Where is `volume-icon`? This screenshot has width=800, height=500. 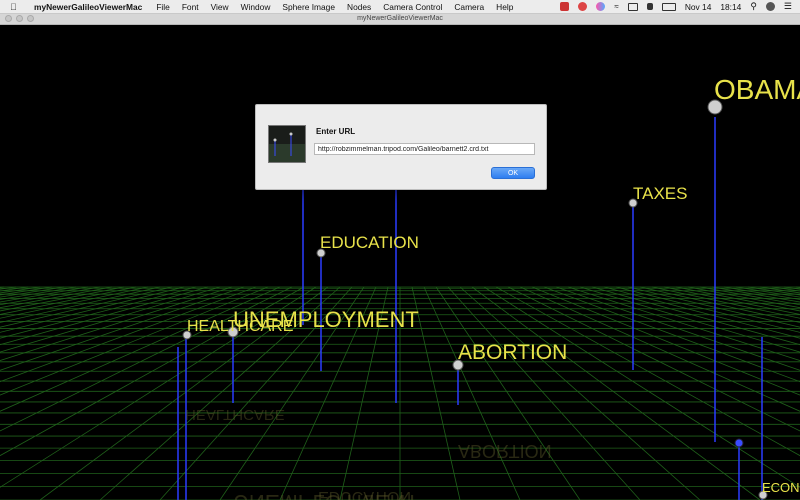 volume-icon is located at coordinates (649, 6).